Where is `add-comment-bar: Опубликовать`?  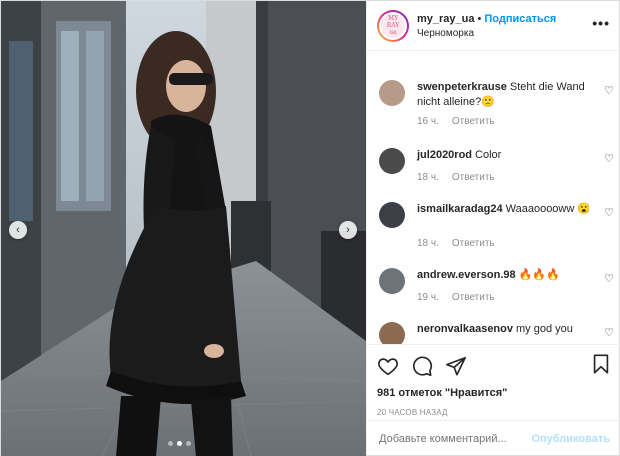
add-comment-bar: Опубликовать is located at coordinates (493, 438).